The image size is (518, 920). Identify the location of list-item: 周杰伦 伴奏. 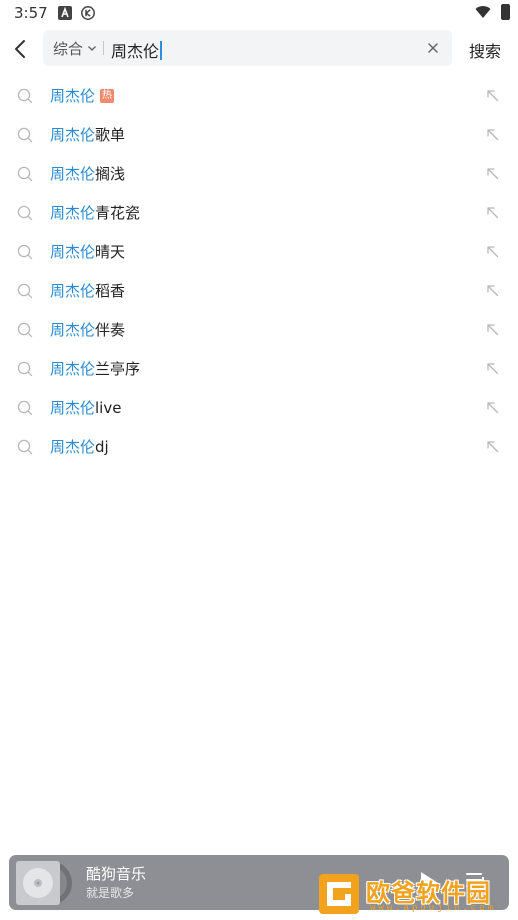
(259, 329).